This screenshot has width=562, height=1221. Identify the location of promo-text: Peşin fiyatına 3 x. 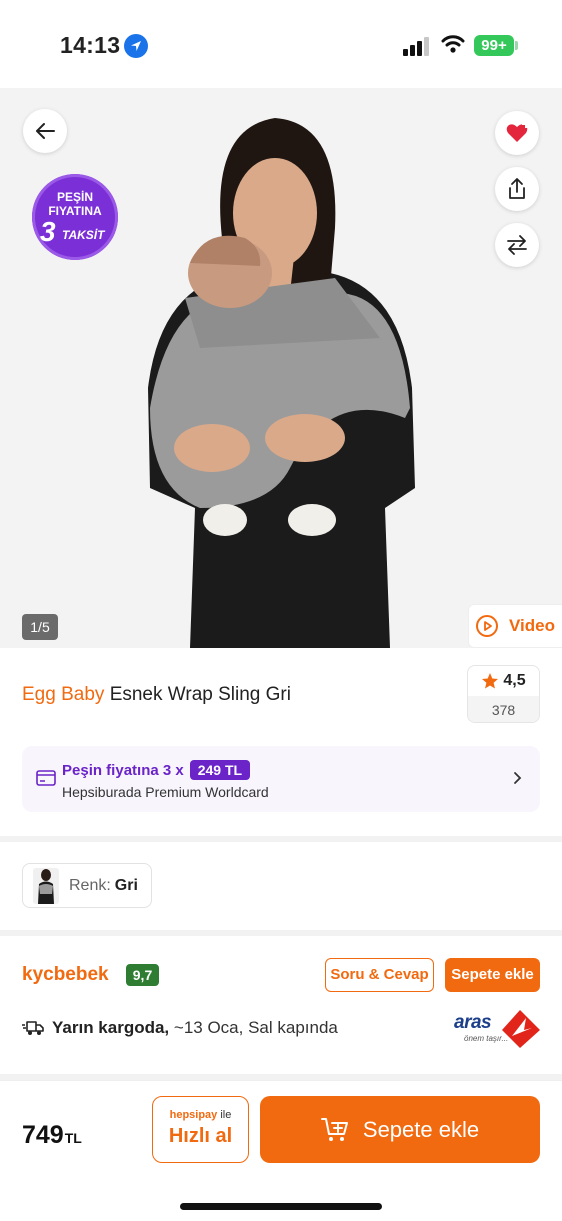
(123, 770).